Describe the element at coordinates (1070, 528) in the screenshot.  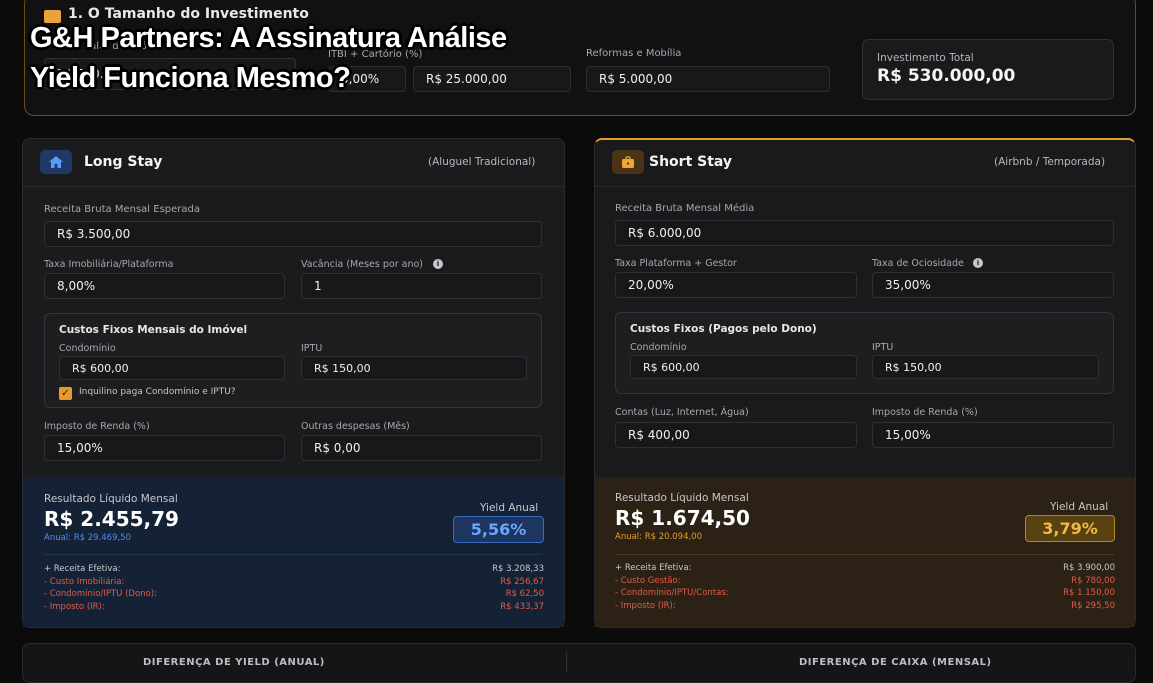
I see `short-yield-badge: 3,79%` at that location.